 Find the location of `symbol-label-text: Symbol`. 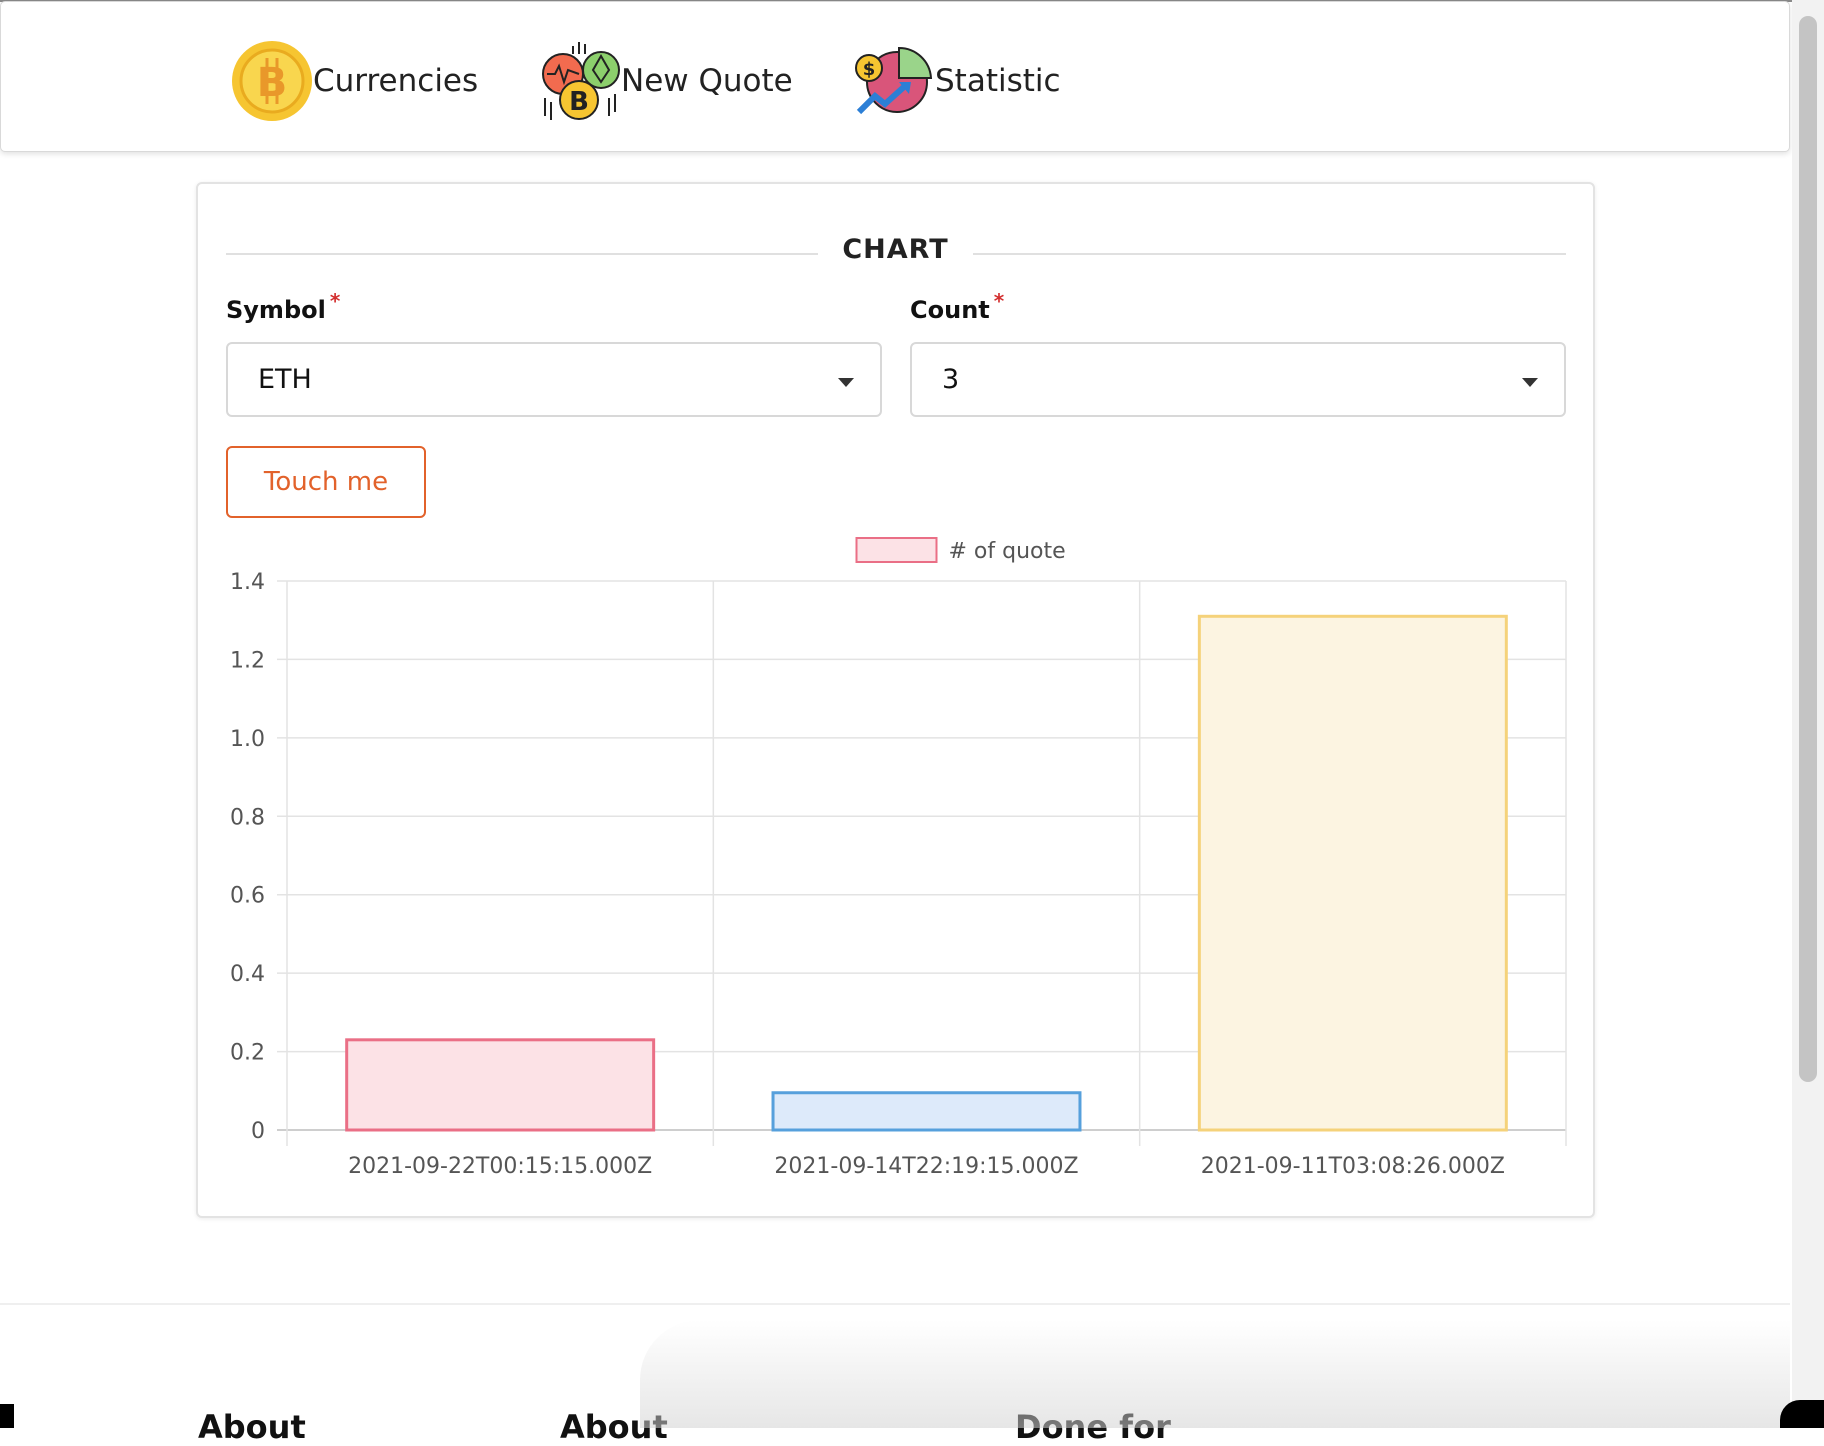

symbol-label-text: Symbol is located at coordinates (276, 310).